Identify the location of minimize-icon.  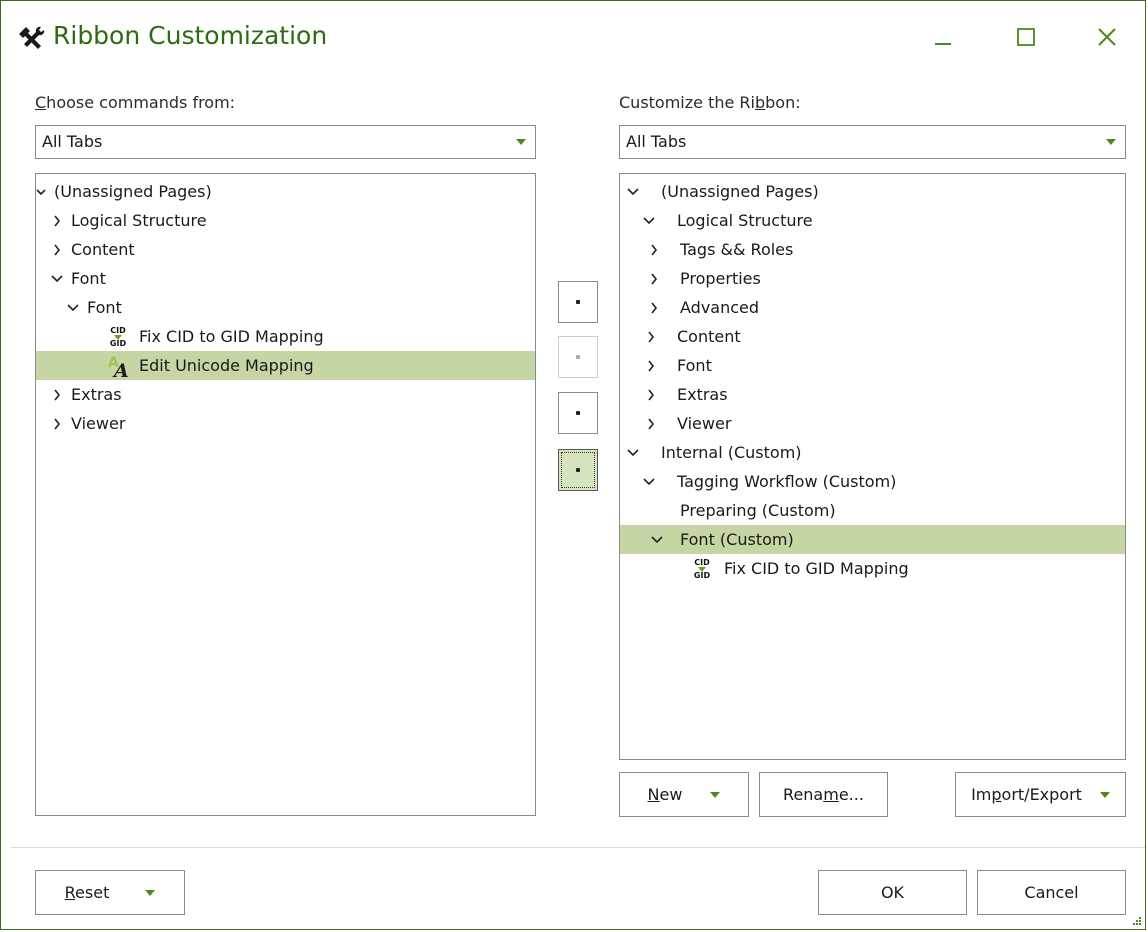
(943, 44).